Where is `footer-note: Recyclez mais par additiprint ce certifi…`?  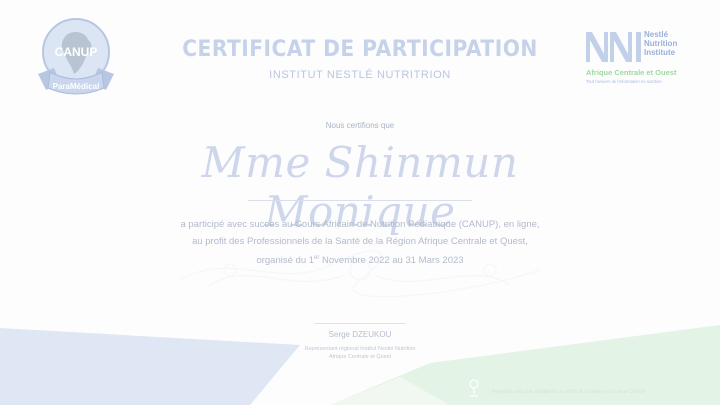 footer-note: Recyclez mais par additiprint ce certifi… is located at coordinates (569, 392).